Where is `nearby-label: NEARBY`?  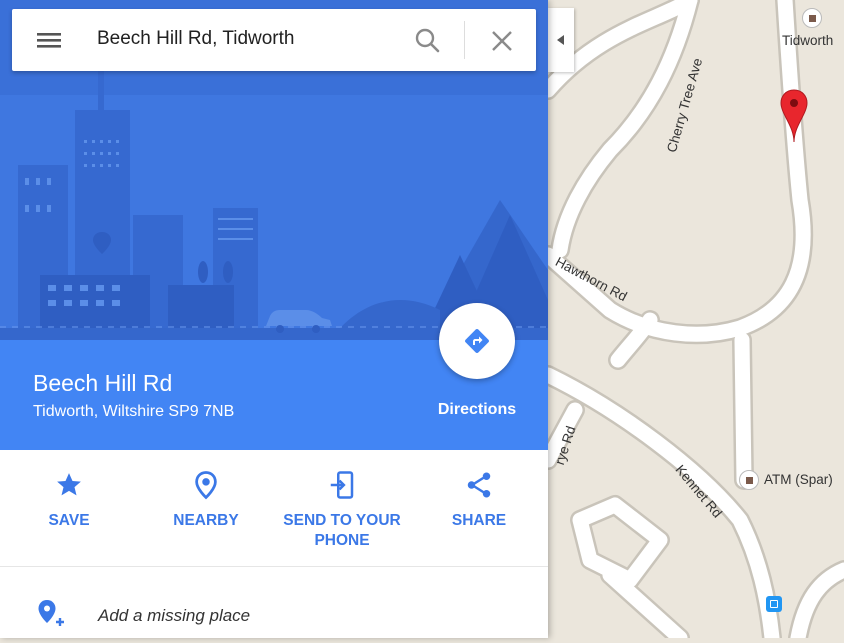
nearby-label: NEARBY is located at coordinates (206, 520).